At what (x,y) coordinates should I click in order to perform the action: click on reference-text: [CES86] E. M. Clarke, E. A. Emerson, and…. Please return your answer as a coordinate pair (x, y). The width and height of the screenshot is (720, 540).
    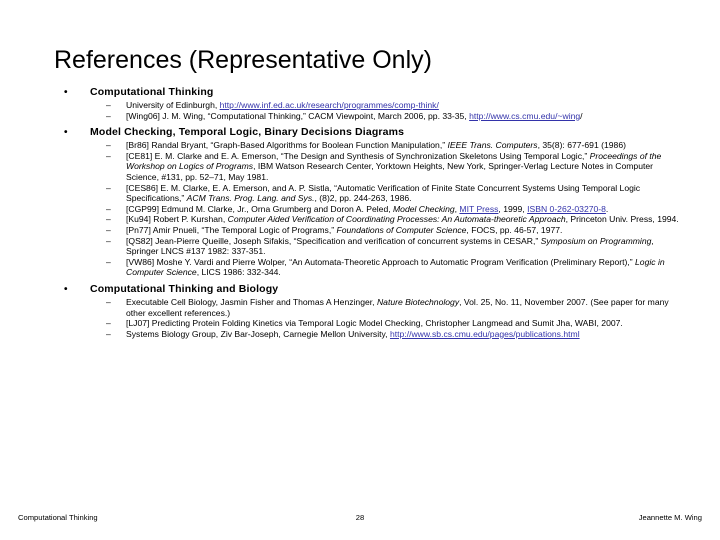
    Looking at the image, I should click on (383, 193).